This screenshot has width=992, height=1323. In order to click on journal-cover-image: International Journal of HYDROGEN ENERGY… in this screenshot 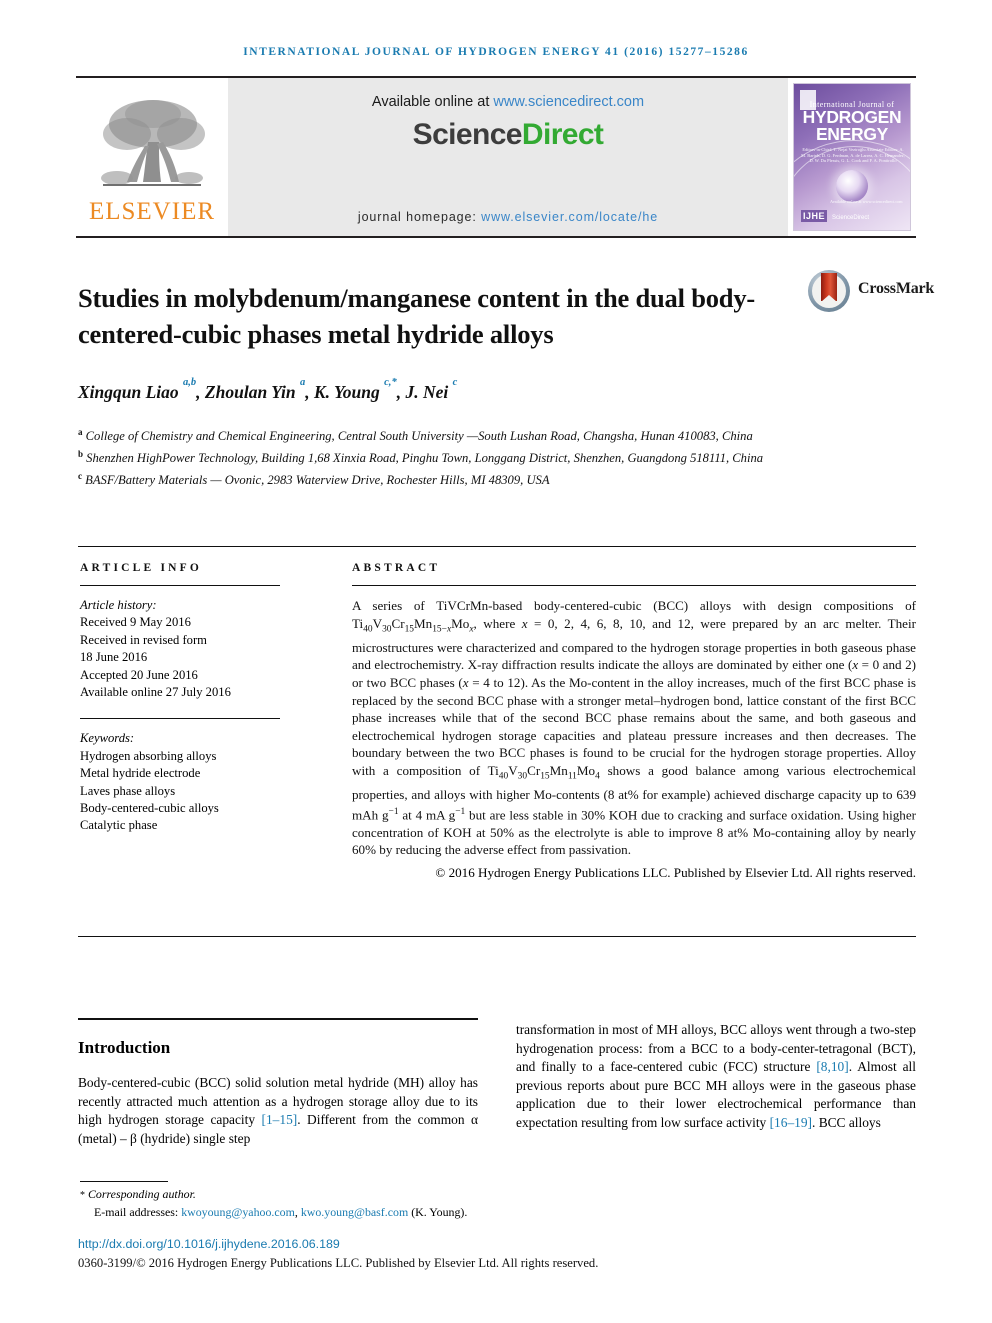, I will do `click(852, 157)`.